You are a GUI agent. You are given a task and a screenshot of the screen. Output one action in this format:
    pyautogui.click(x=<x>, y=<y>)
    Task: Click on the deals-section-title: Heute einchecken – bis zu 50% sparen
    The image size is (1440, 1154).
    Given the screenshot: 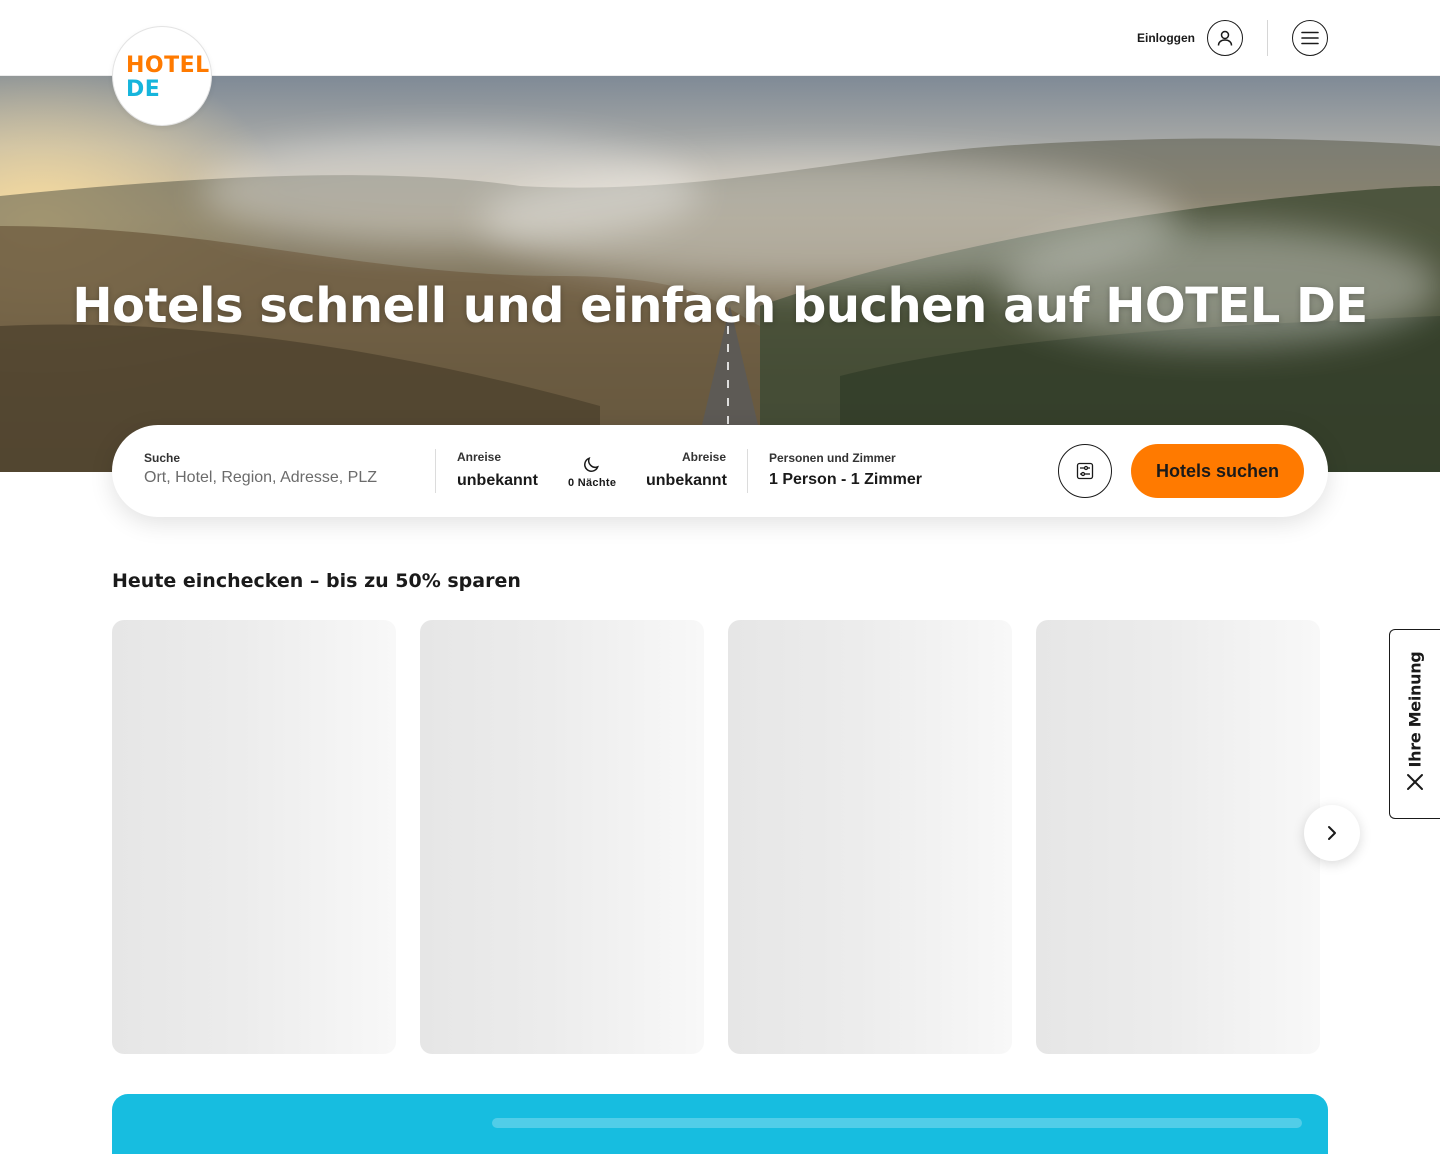 What is the action you would take?
    pyautogui.click(x=316, y=581)
    